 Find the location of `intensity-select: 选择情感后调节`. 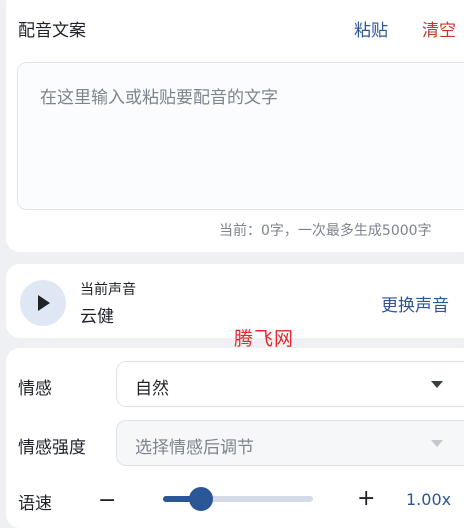

intensity-select: 选择情感后调节 is located at coordinates (290, 443).